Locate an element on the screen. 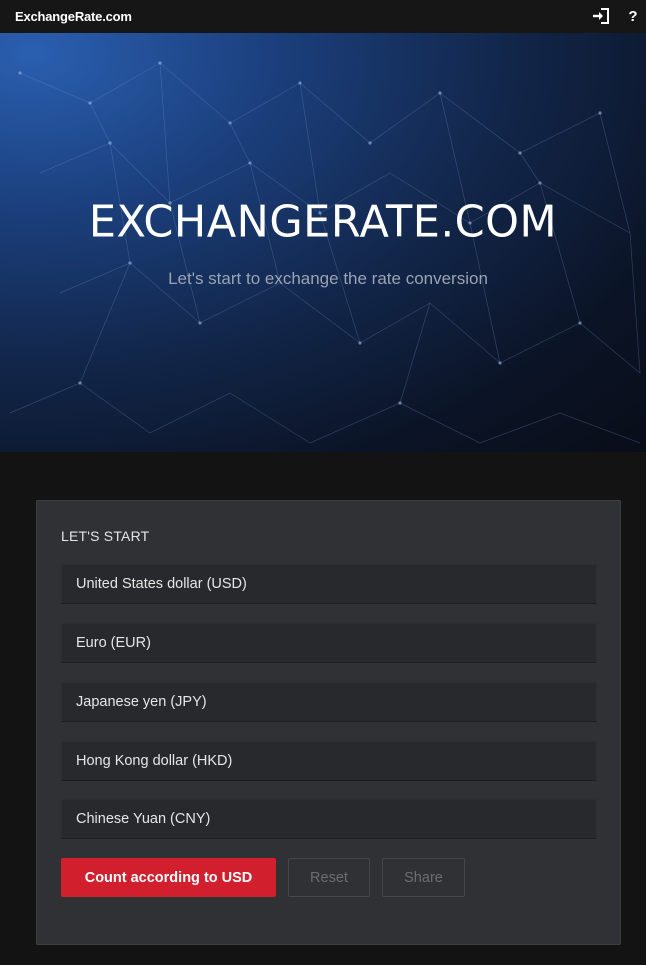 This screenshot has width=646, height=965. count-button: Count according to USD is located at coordinates (168, 877).